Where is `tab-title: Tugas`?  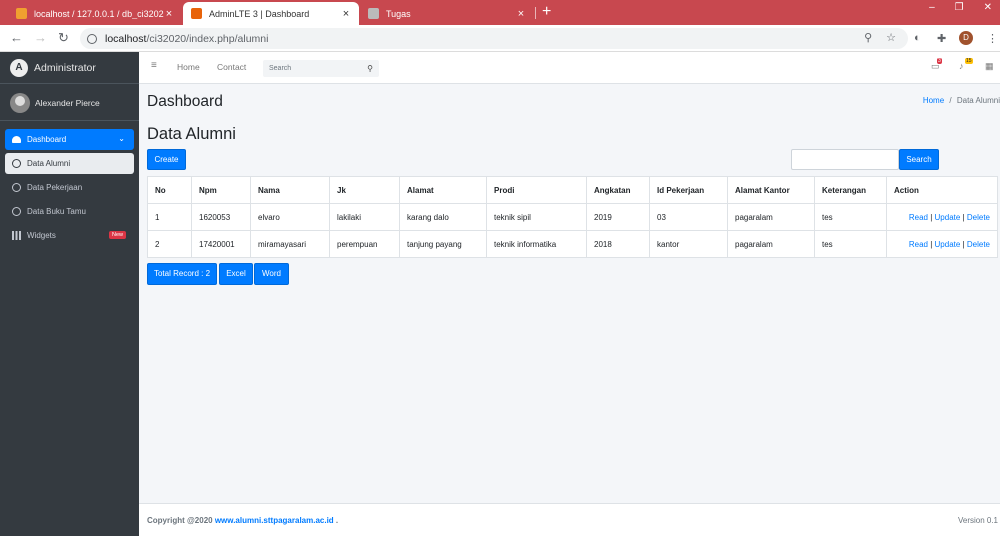 tab-title: Tugas is located at coordinates (398, 13).